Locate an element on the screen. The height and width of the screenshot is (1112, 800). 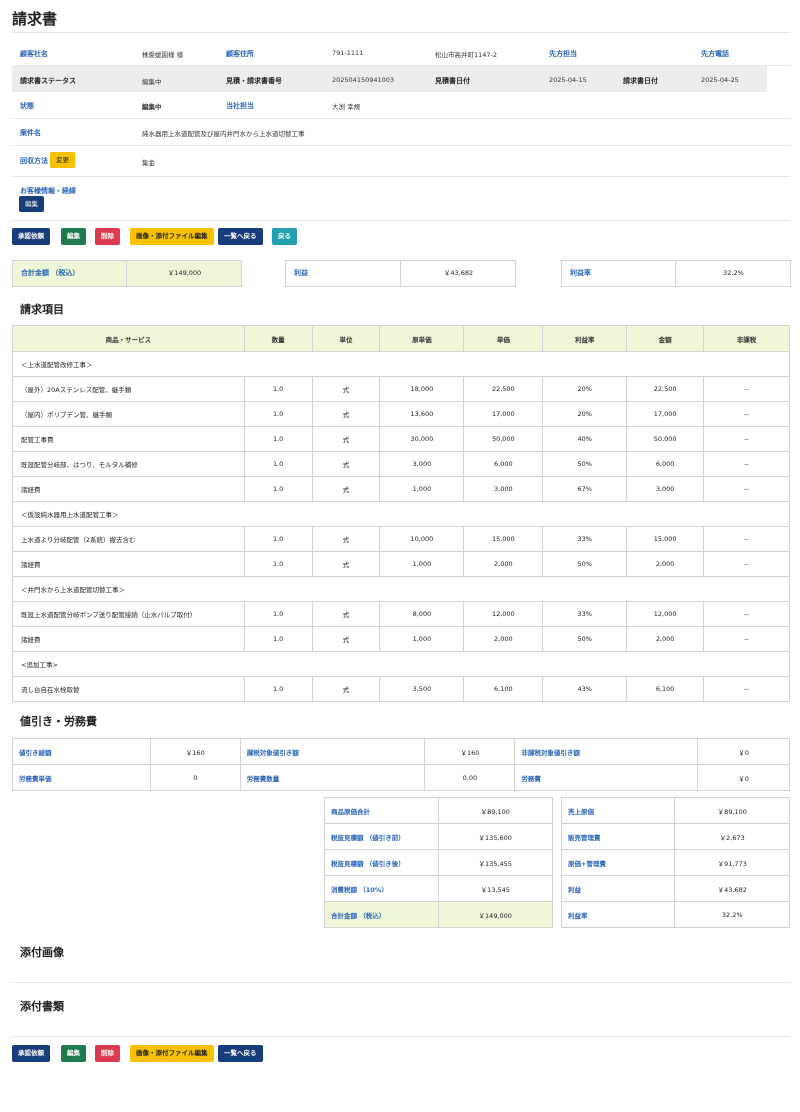
table-row: 原価+管理費 ￥91,773 is located at coordinates (675, 862).